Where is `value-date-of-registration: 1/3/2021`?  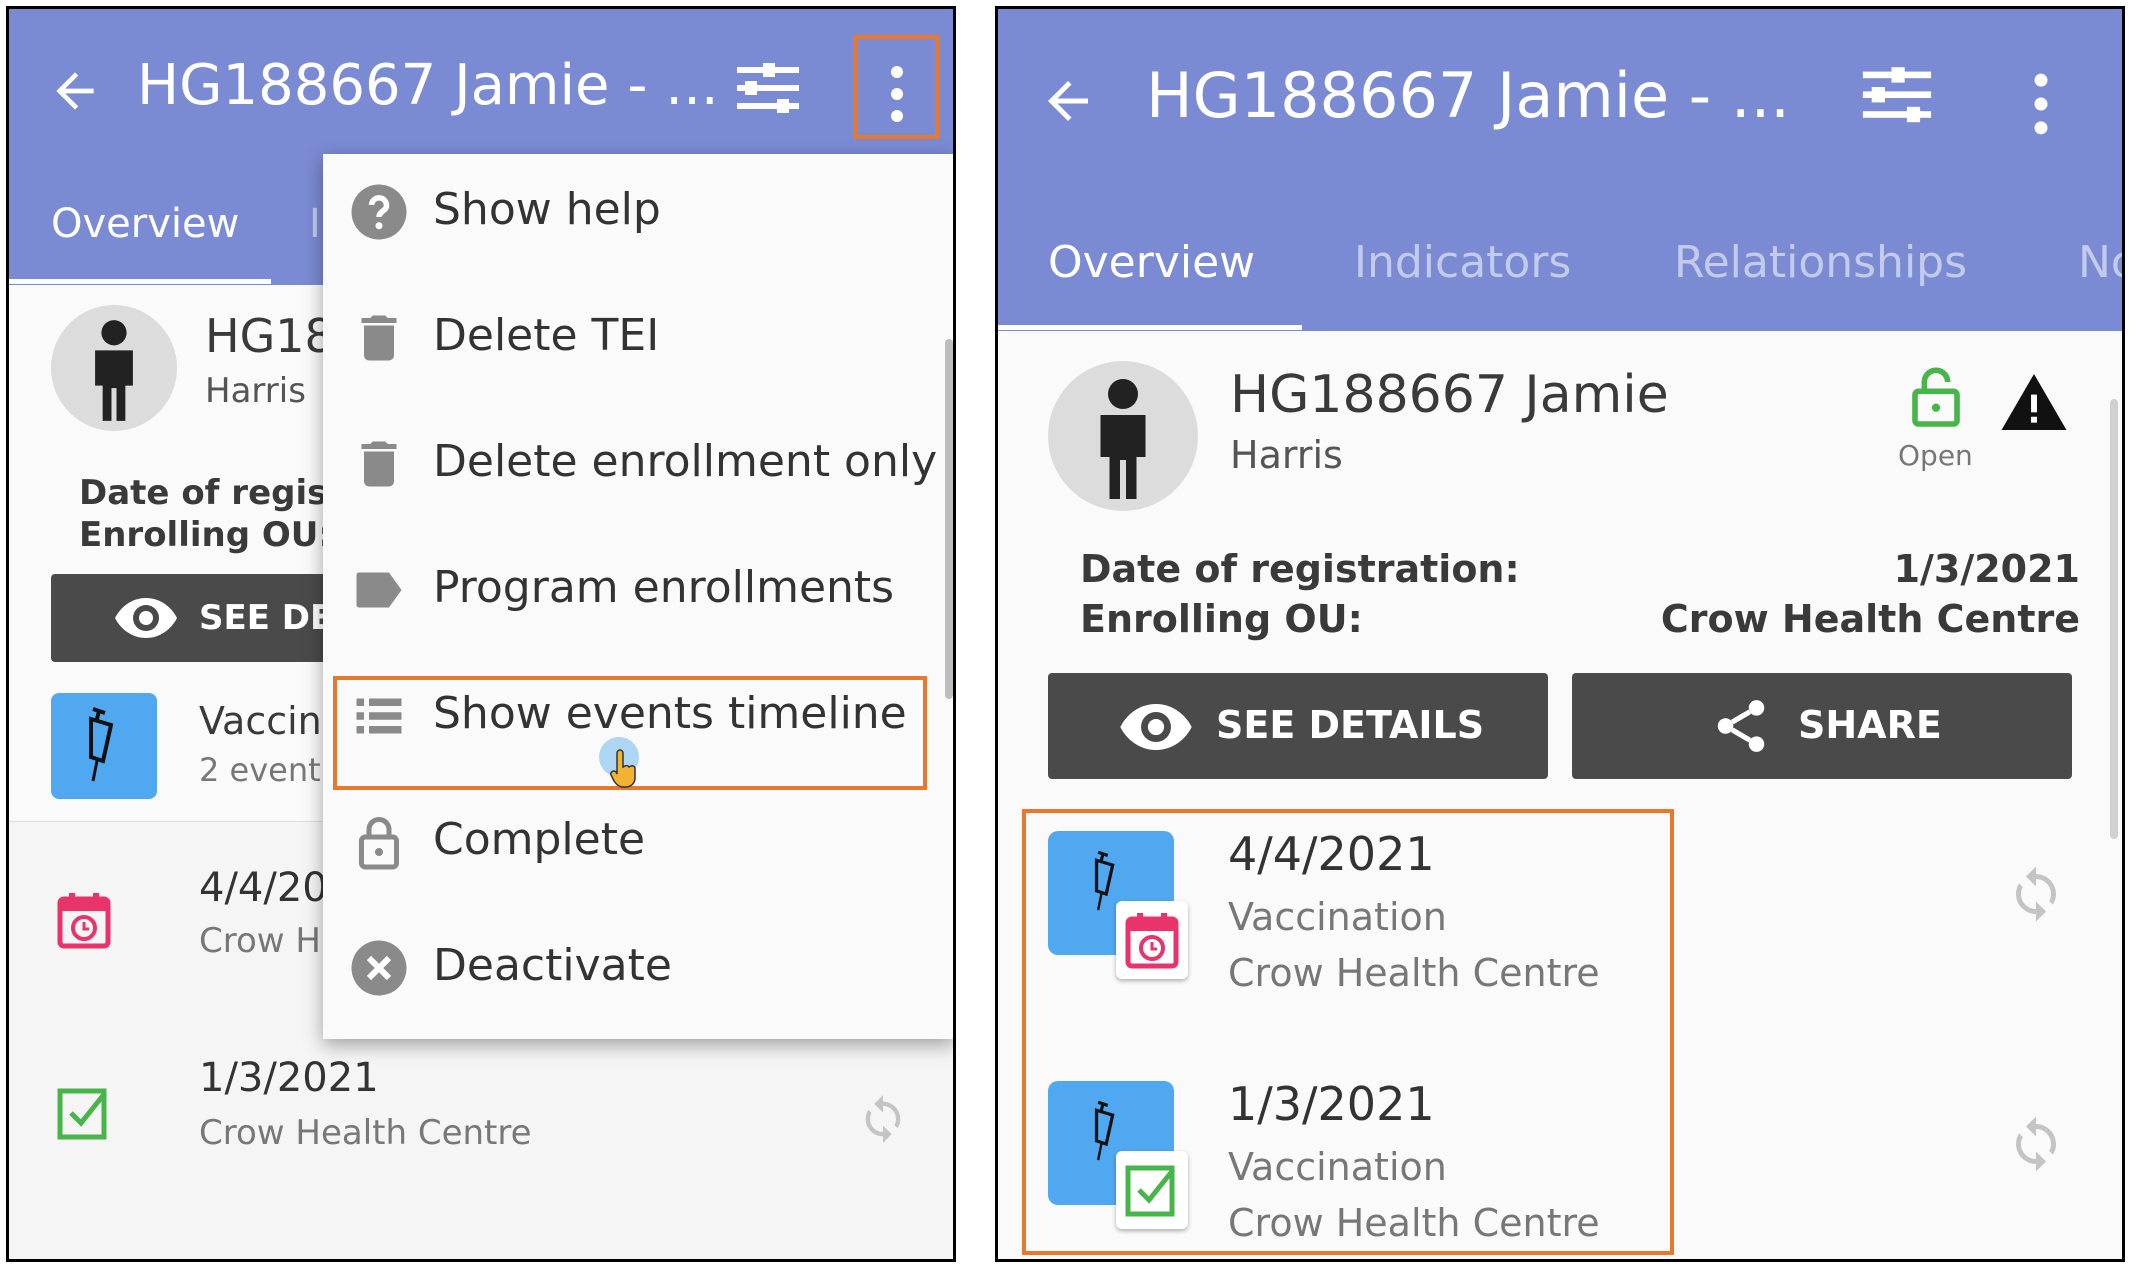
value-date-of-registration: 1/3/2021 is located at coordinates (1986, 569).